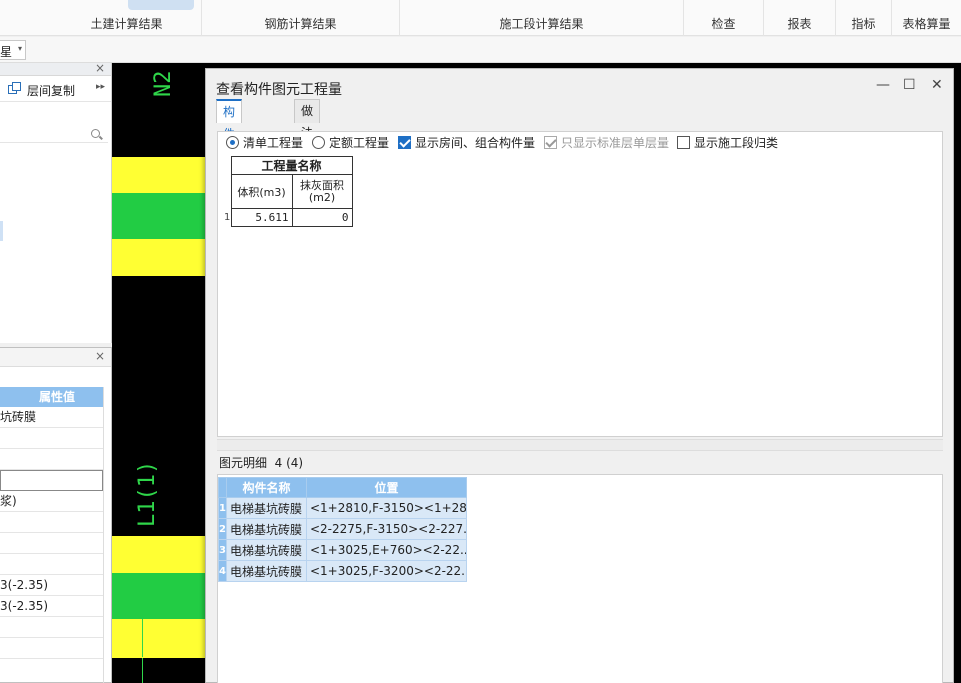 The height and width of the screenshot is (683, 961). Describe the element at coordinates (261, 191) in the screenshot. I see `qty-col-volume: 体积(m3)` at that location.